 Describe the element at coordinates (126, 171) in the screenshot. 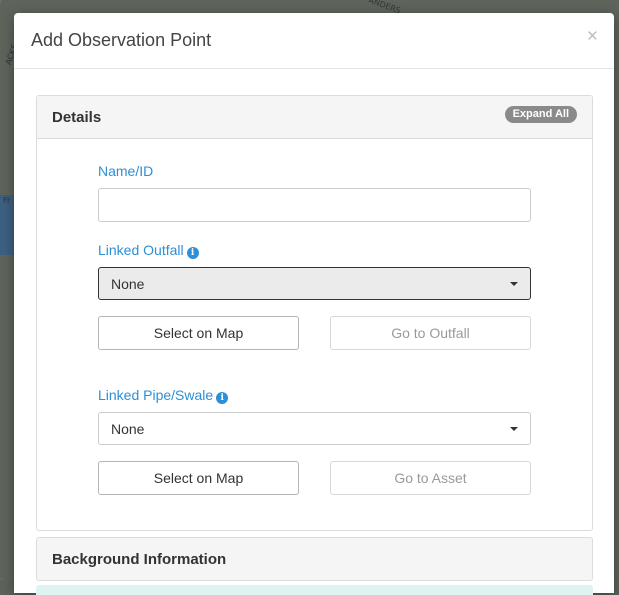

I see `name-id-label: Name/ID` at that location.